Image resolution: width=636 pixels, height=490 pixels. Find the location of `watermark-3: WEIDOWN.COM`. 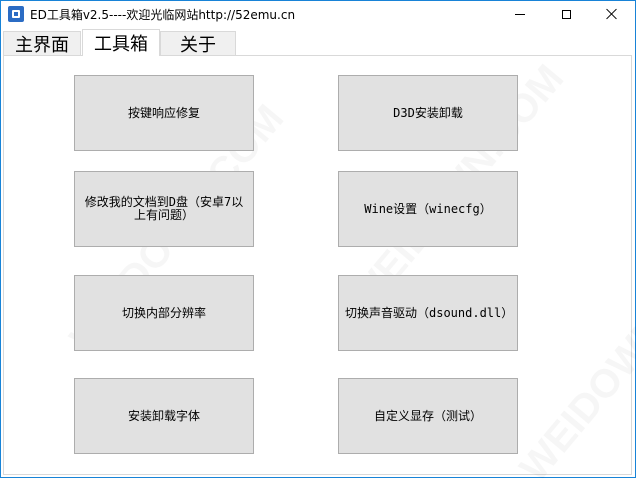

watermark-3: WEIDOWN.COM is located at coordinates (574, 358).